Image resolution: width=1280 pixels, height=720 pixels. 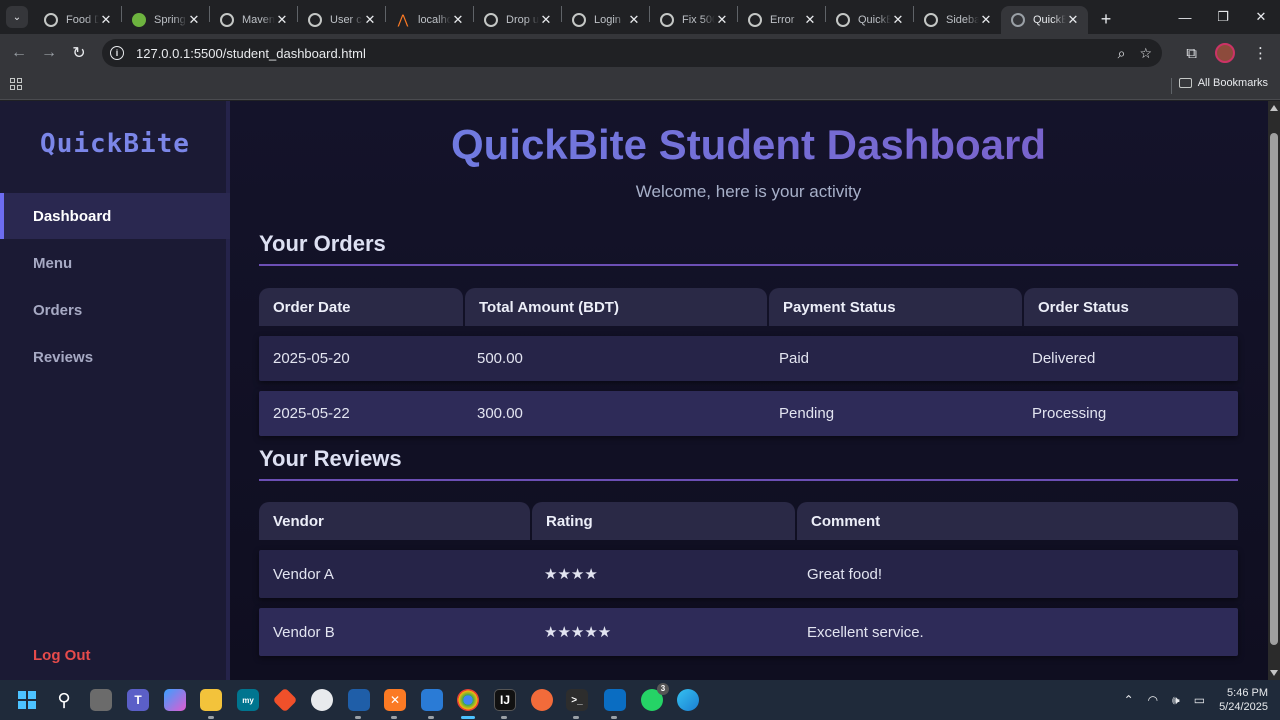 I want to click on wifi-icon: ◠, so click(x=1153, y=700).